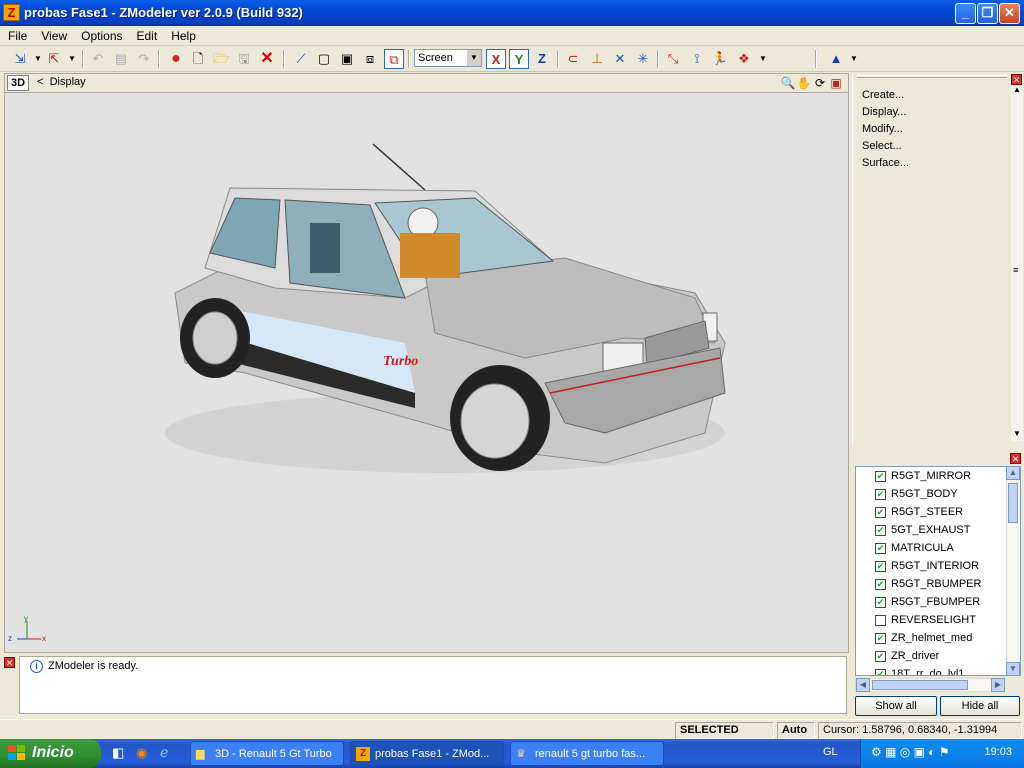 This screenshot has height=768, width=1024. Describe the element at coordinates (267, 59) in the screenshot. I see `delete-icon: ✕` at that location.